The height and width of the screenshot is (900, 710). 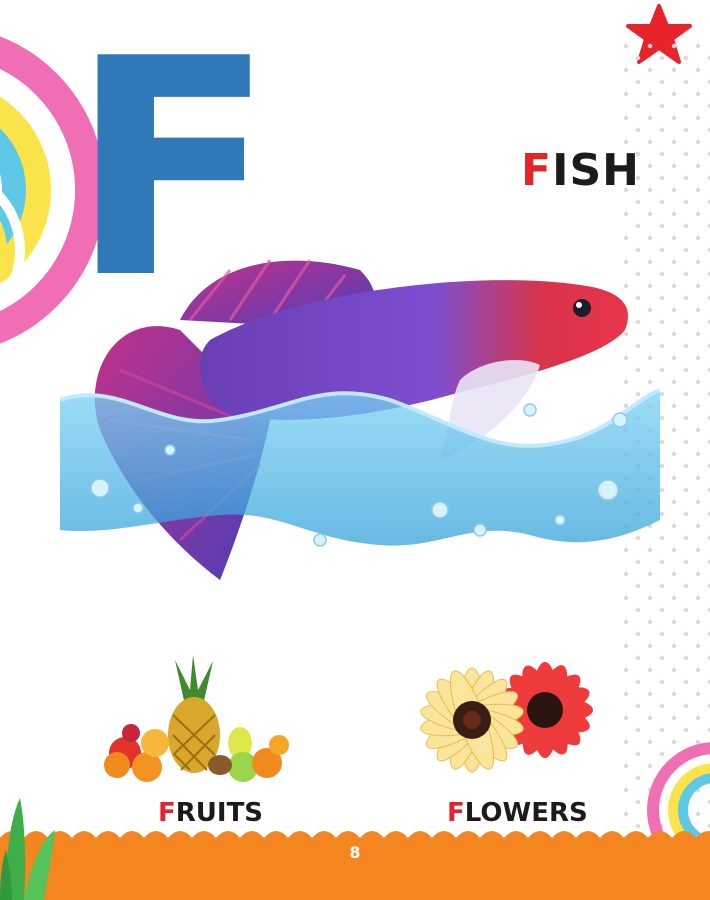 I want to click on flowers-image, so click(x=506, y=717).